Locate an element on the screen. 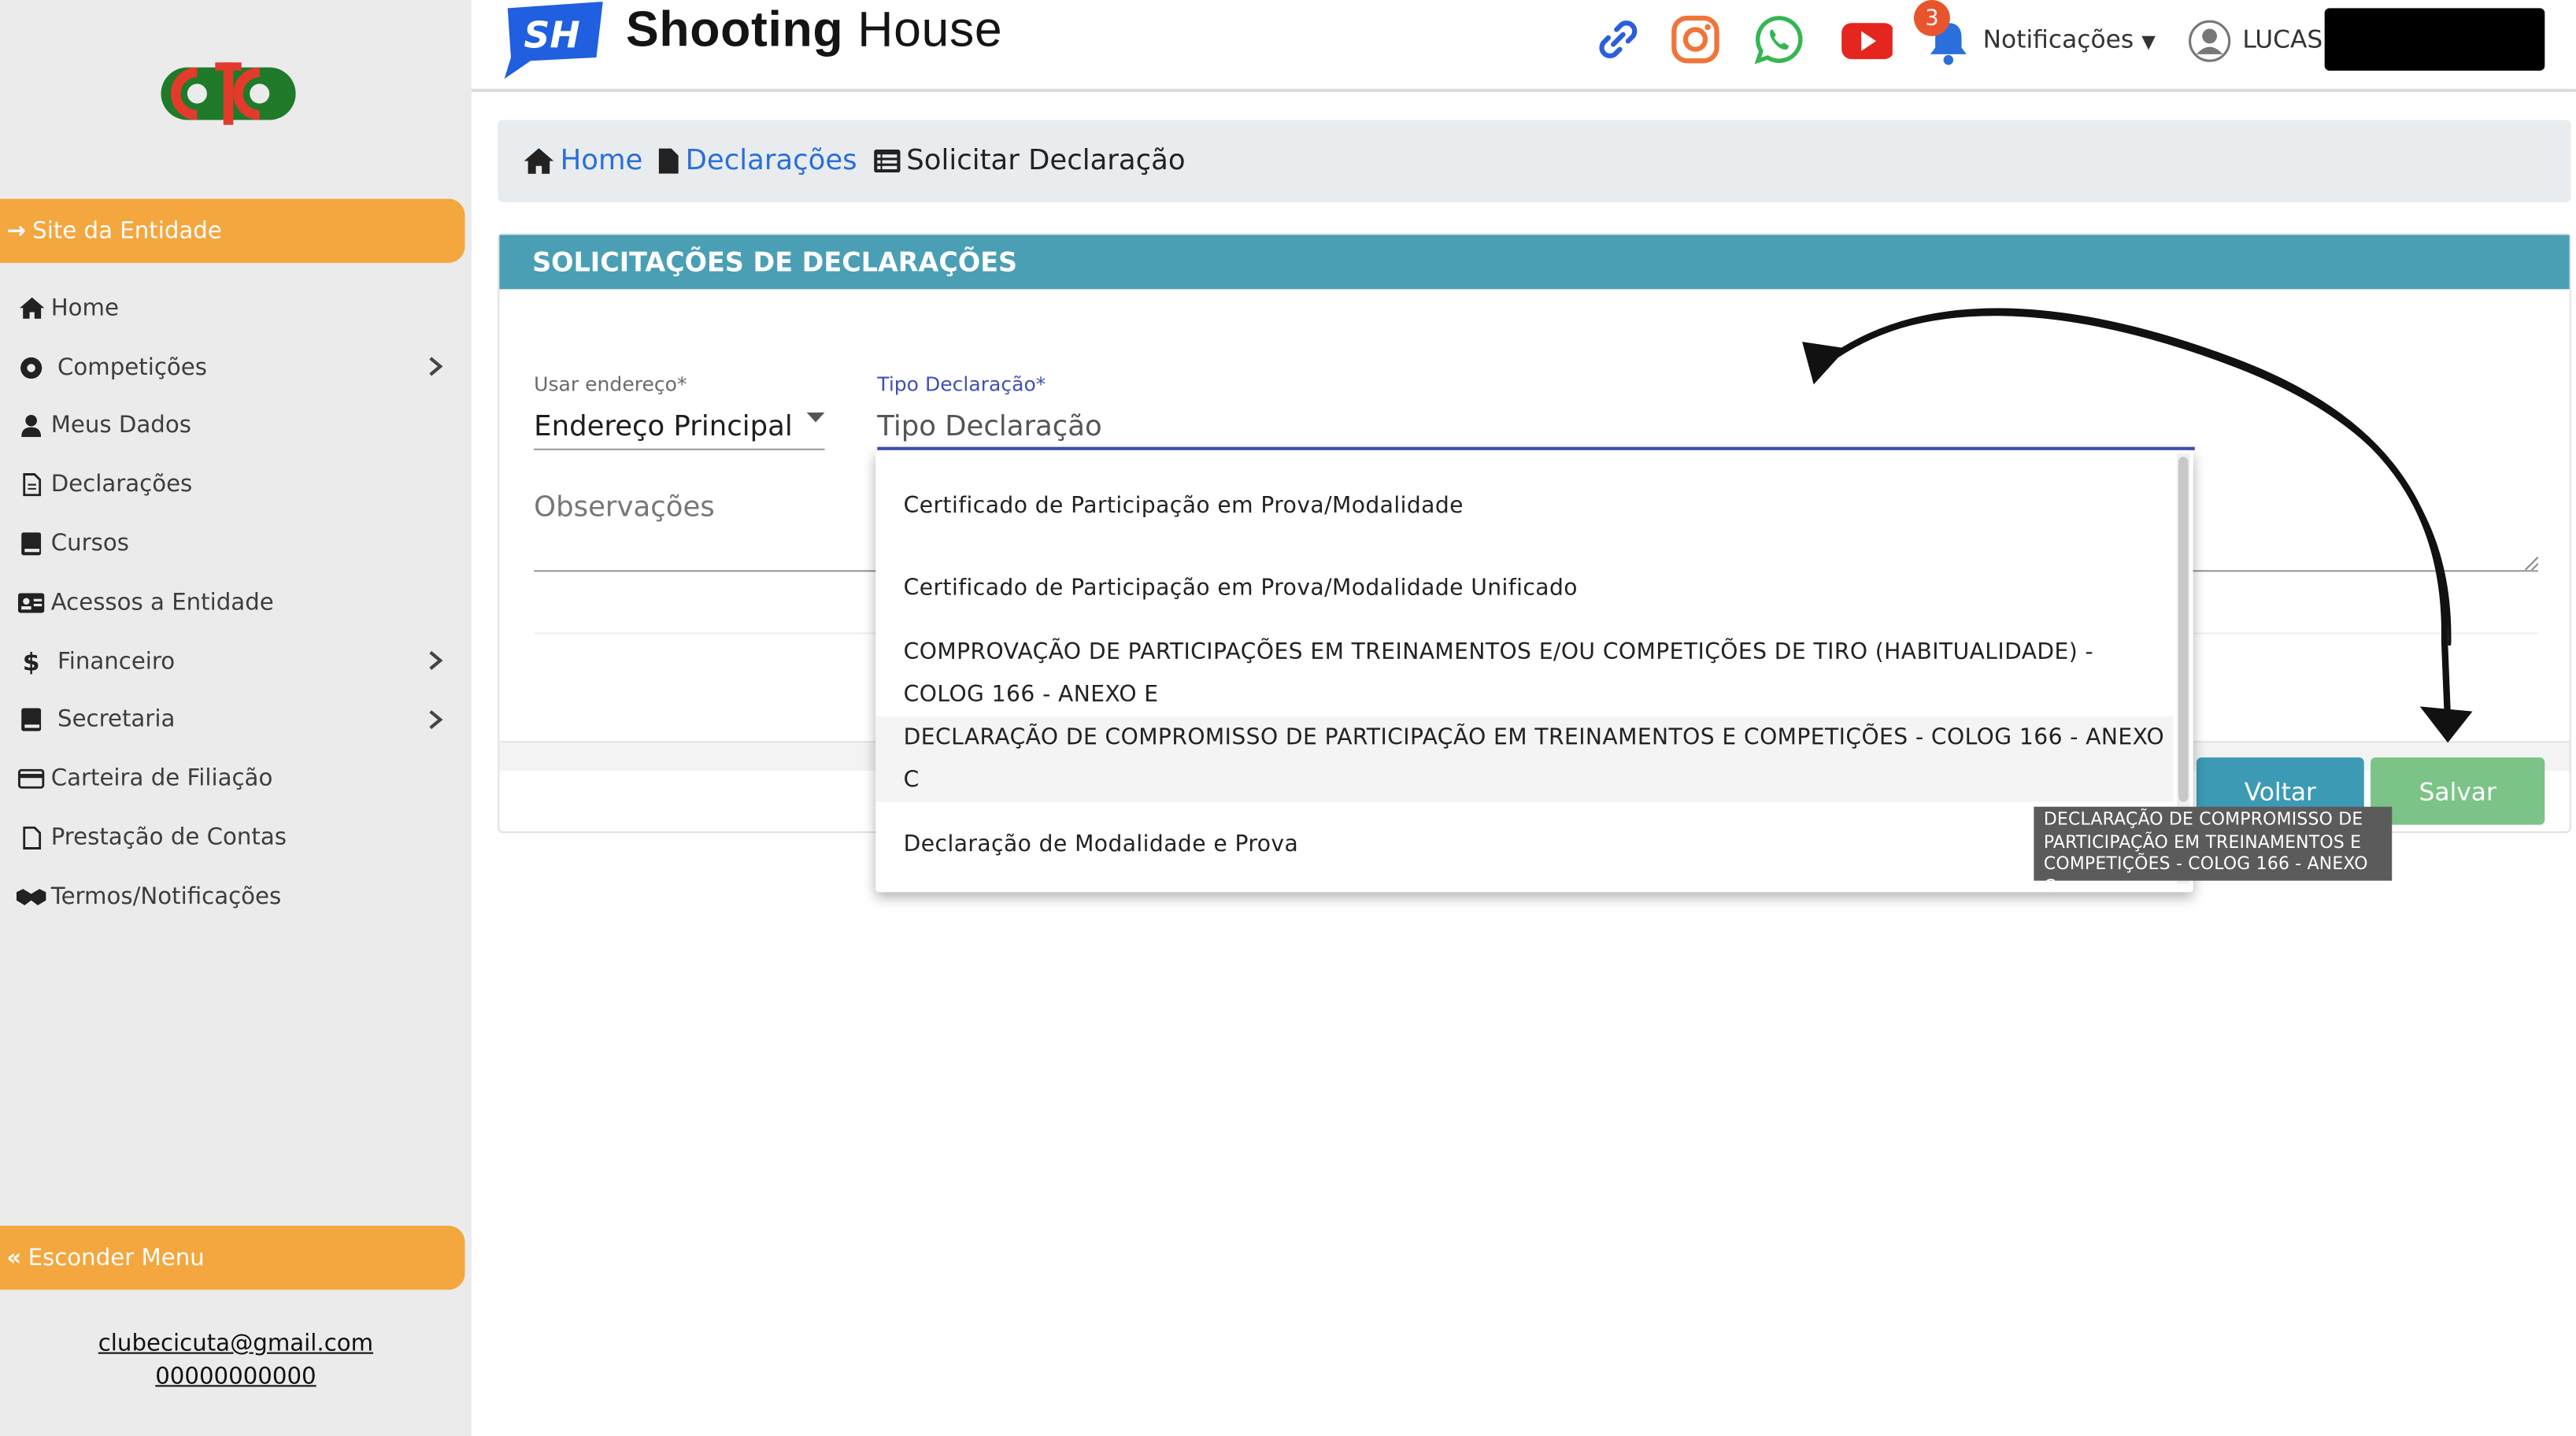 Image resolution: width=2576 pixels, height=1436 pixels. breadcrumb-home: Home is located at coordinates (583, 161).